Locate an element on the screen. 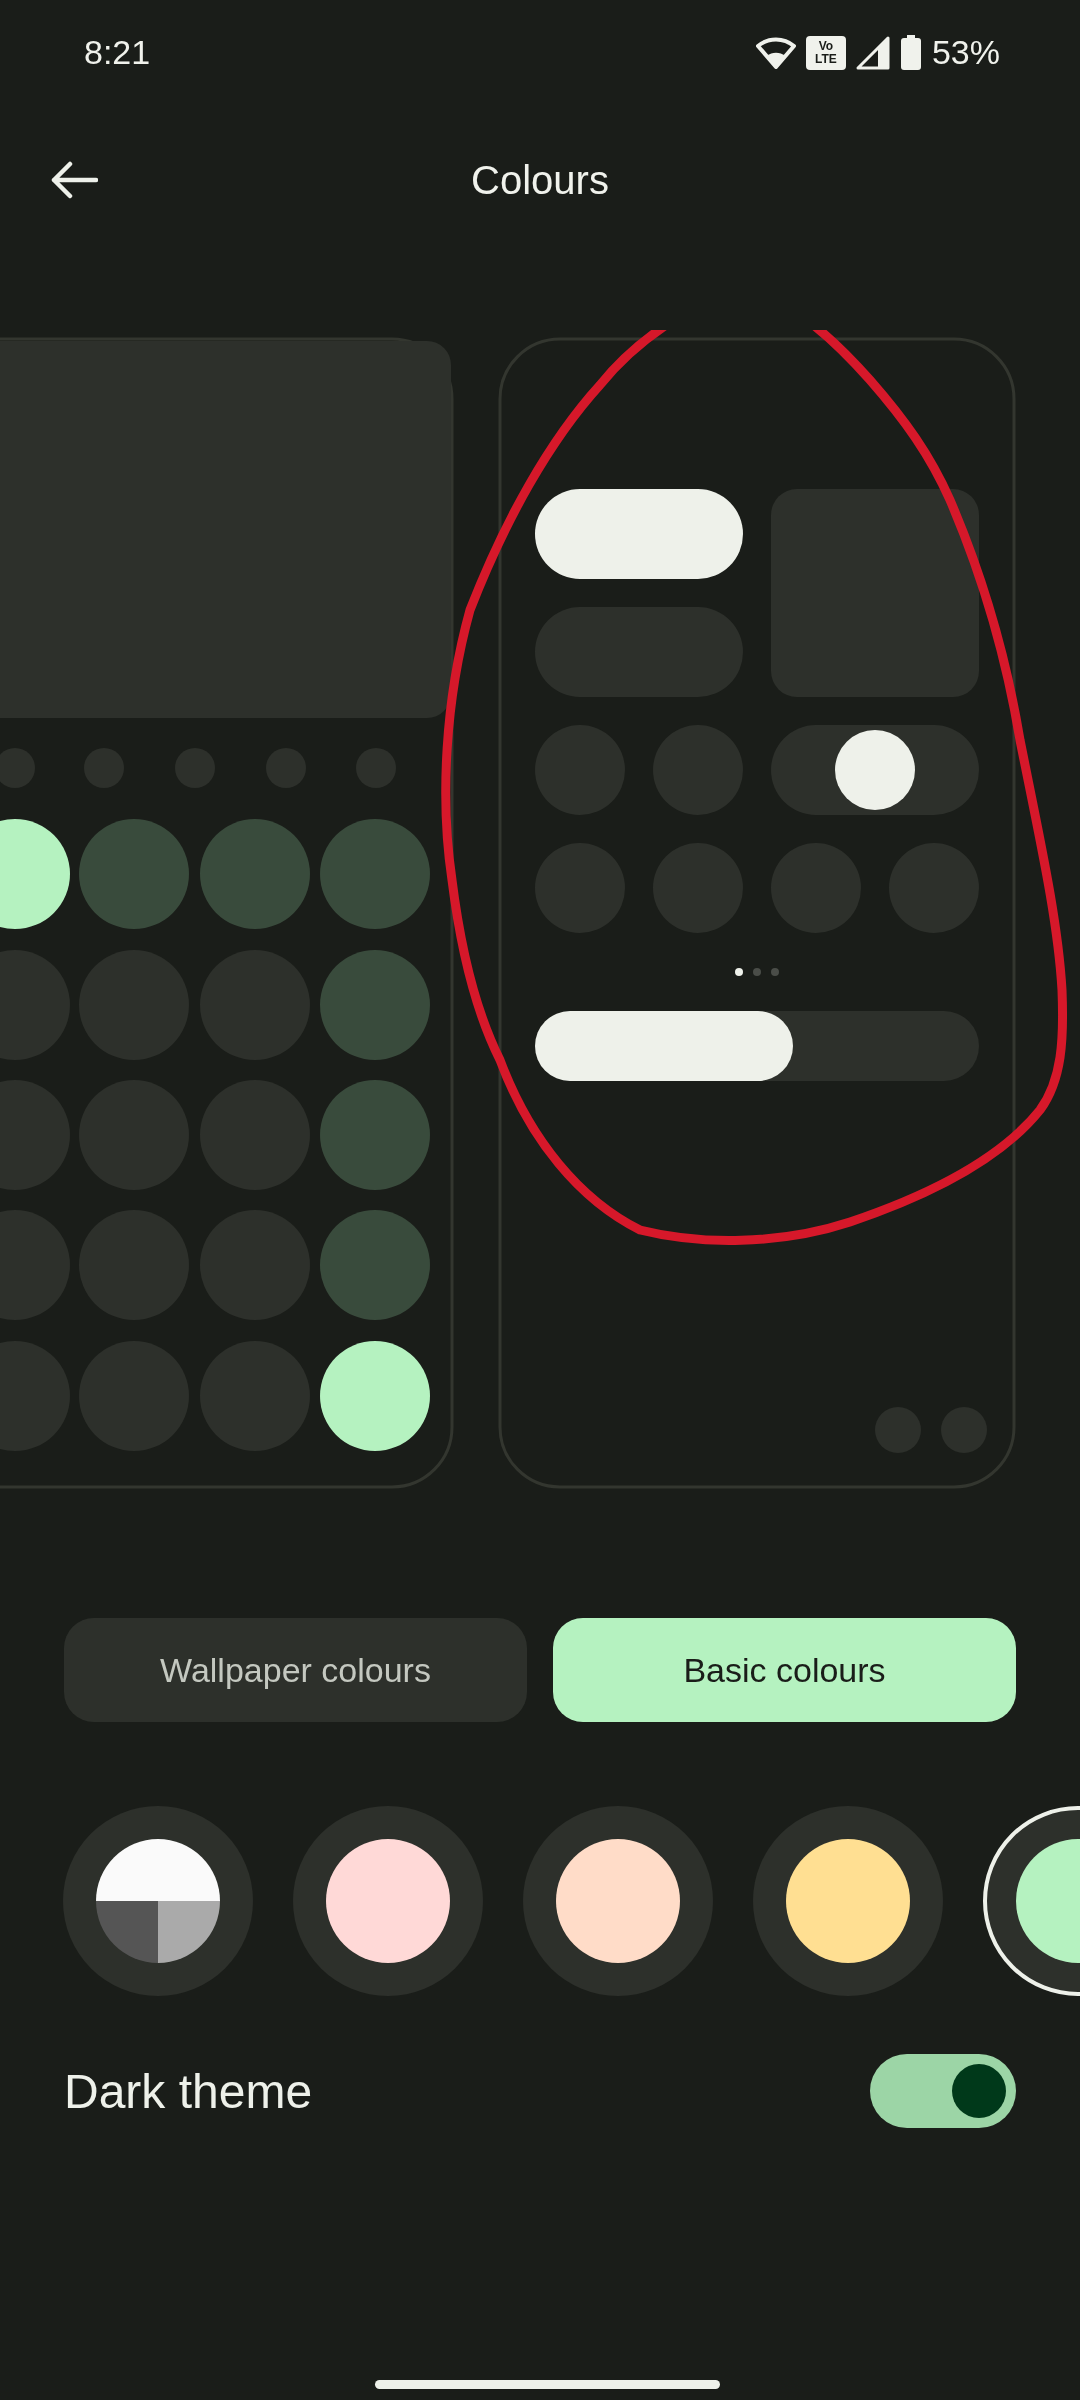 This screenshot has height=2400, width=1080. colour-source-tab: Wallpaper colours is located at coordinates (295, 1670).